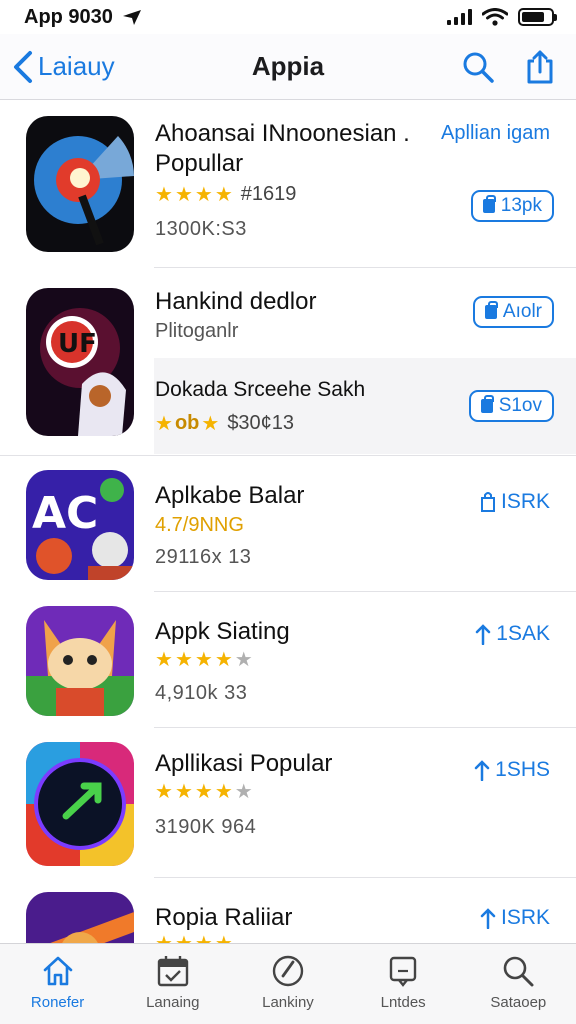 Image resolution: width=576 pixels, height=1024 pixels. Describe the element at coordinates (288, 17) in the screenshot. I see `status-bar: App 9030` at that location.